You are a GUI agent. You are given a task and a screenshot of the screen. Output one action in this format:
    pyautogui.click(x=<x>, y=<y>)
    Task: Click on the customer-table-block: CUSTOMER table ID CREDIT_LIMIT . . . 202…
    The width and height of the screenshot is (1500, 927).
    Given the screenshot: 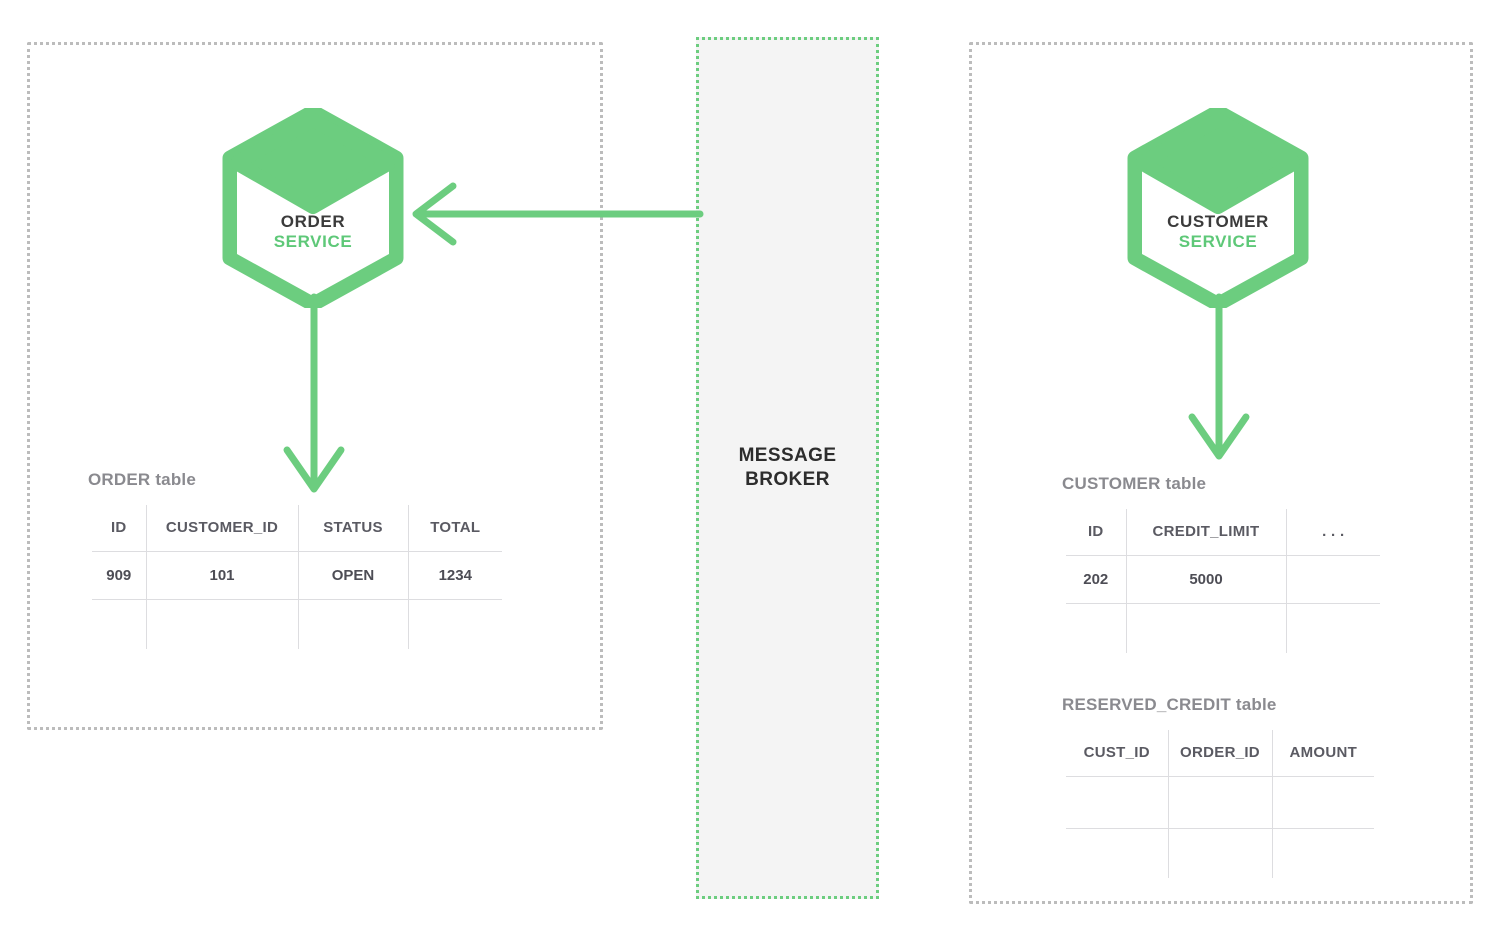 What is the action you would take?
    pyautogui.click(x=1223, y=565)
    